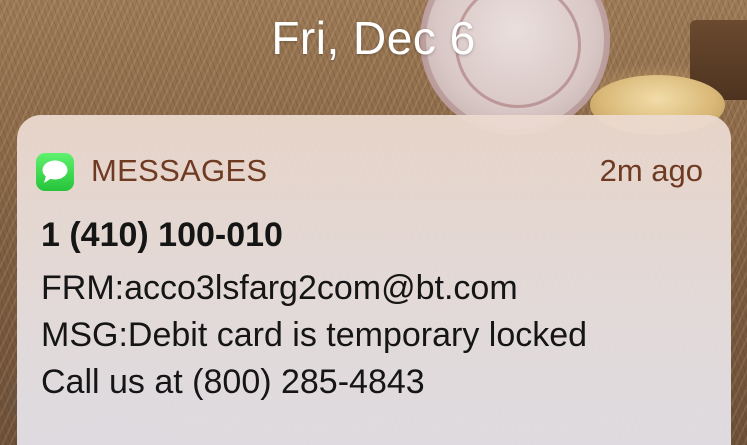 This screenshot has height=445, width=747. What do you see at coordinates (179, 170) in the screenshot?
I see `app-name: MESSAGES` at bounding box center [179, 170].